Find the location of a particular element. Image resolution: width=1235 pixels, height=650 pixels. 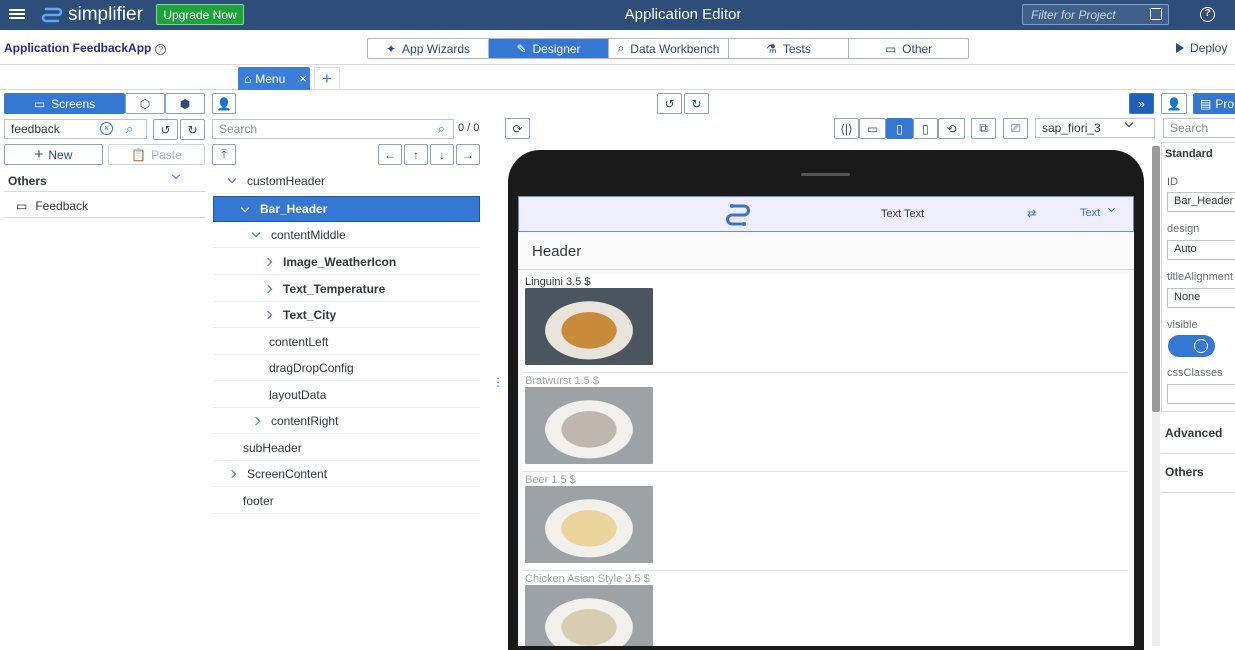

standard-title: Standard is located at coordinates (1189, 154).